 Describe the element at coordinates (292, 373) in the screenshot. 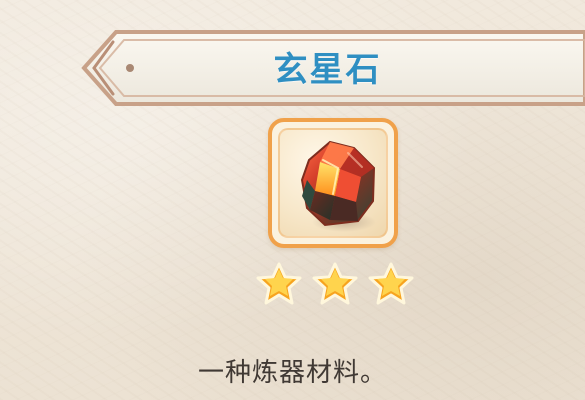

I see `item-description: 一种炼器材料。` at that location.